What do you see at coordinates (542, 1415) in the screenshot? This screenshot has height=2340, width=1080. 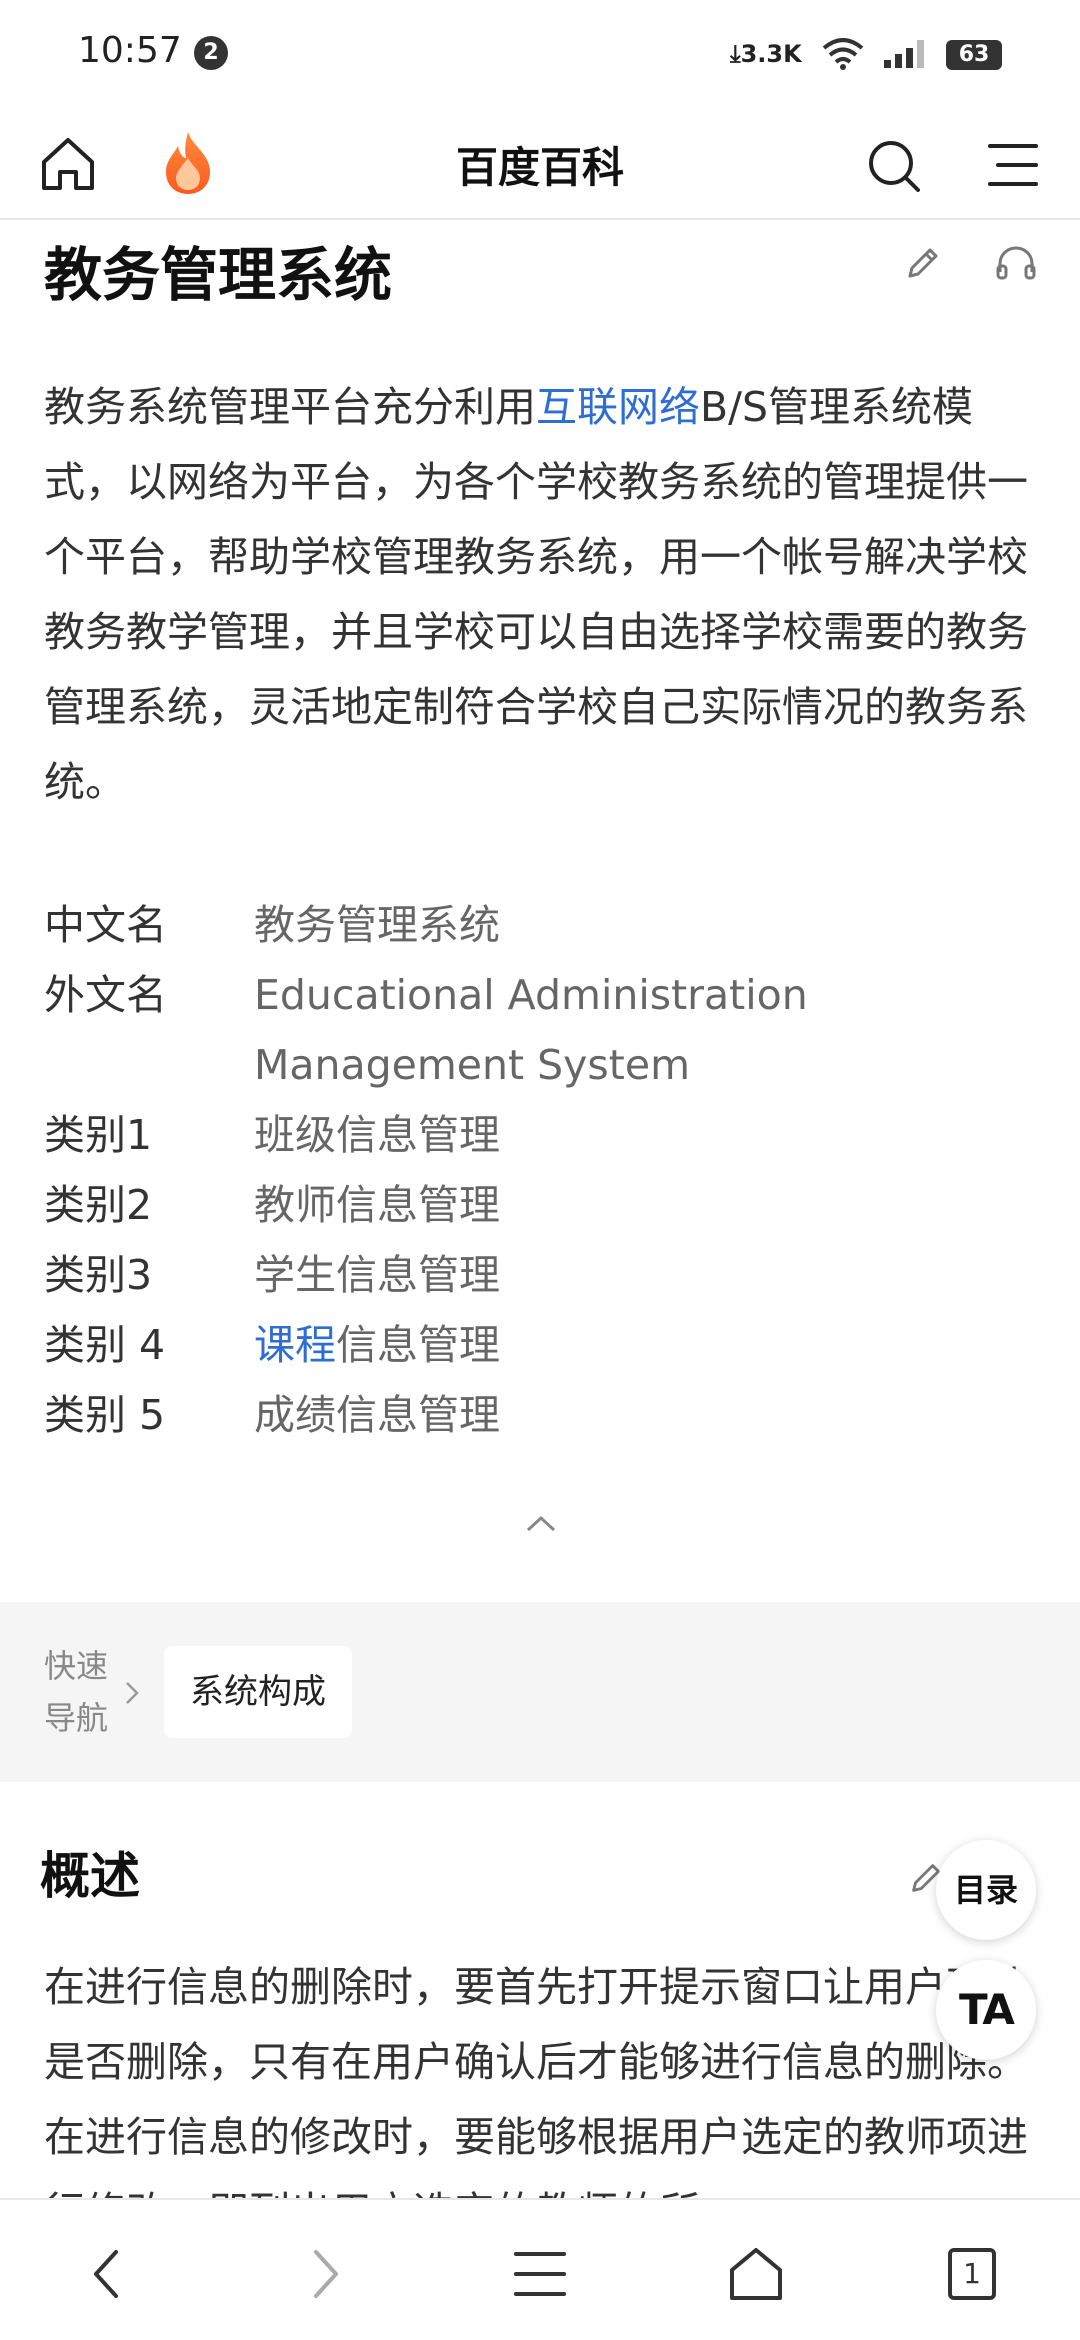 I see `info-row: 类别 5 成绩信息管理` at bounding box center [542, 1415].